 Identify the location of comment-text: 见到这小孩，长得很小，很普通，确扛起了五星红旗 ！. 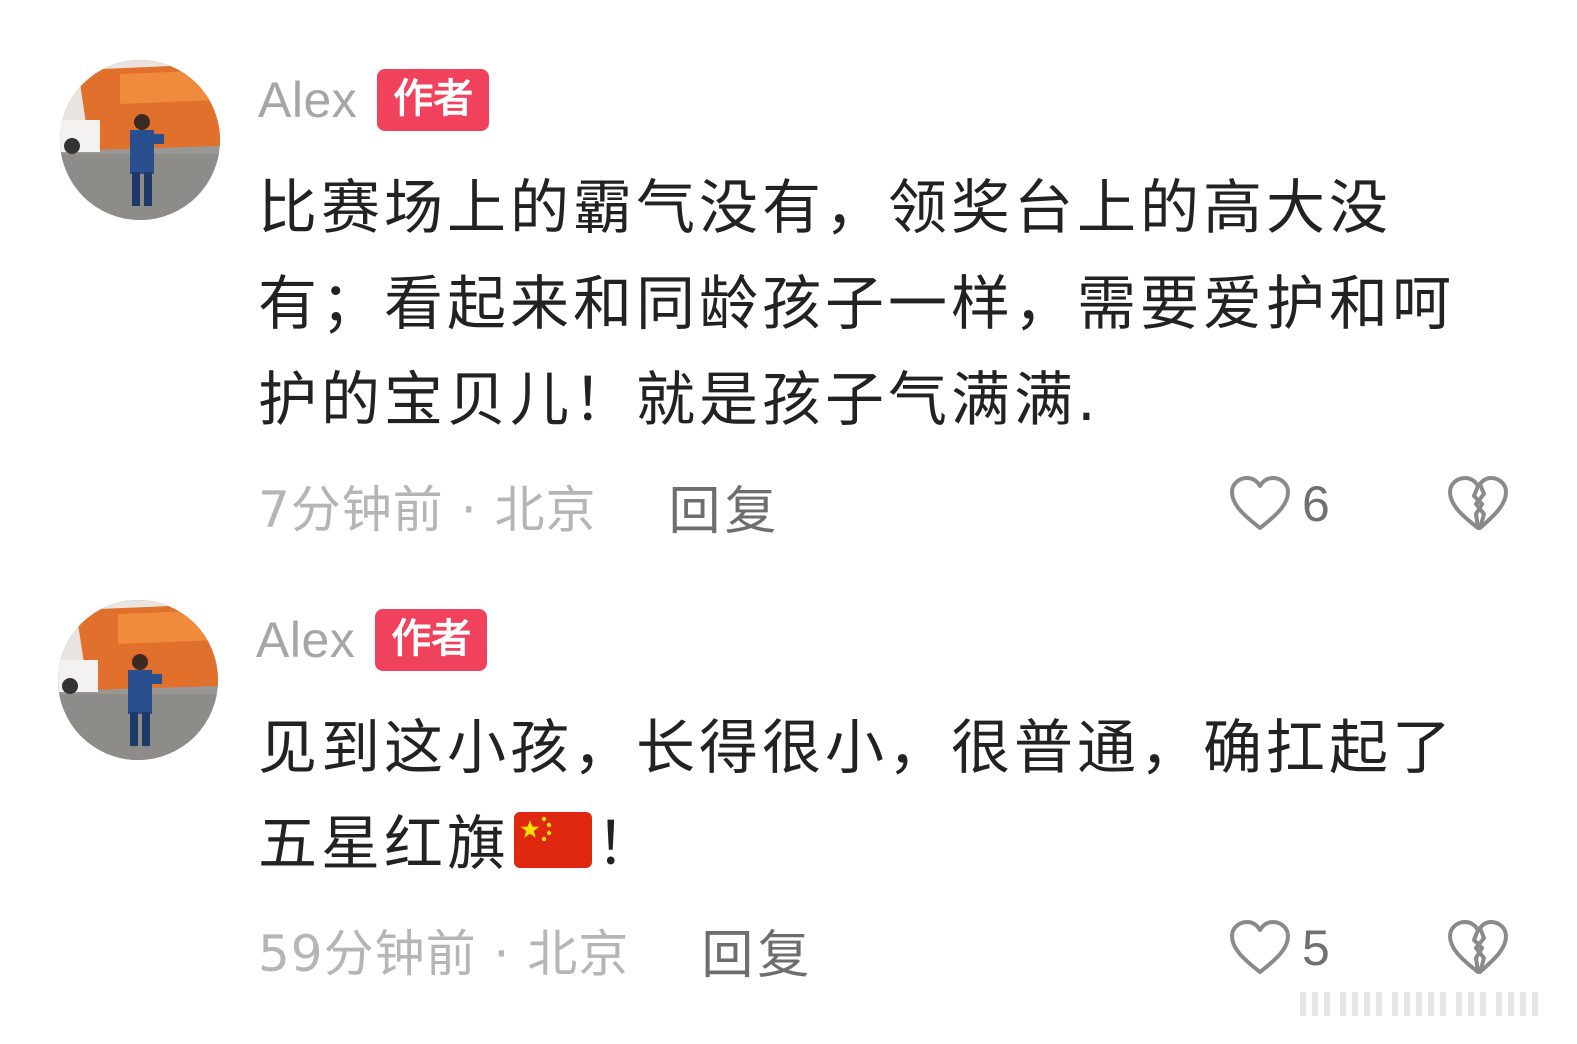
(870, 796).